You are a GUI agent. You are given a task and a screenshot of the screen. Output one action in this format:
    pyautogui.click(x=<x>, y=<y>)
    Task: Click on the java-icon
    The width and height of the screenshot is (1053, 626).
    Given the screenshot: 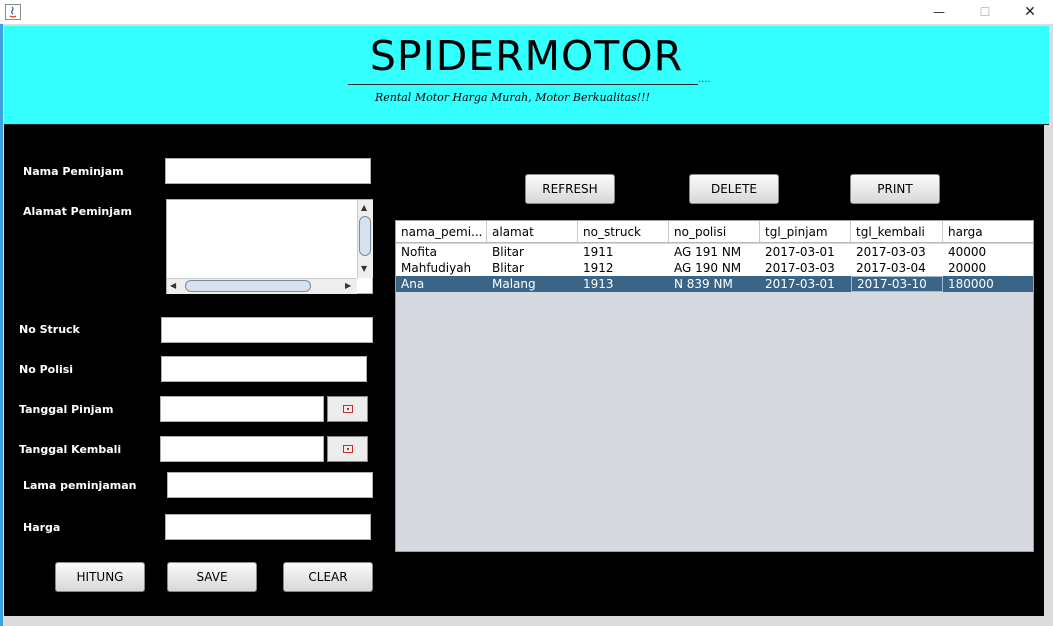 What is the action you would take?
    pyautogui.click(x=13, y=12)
    